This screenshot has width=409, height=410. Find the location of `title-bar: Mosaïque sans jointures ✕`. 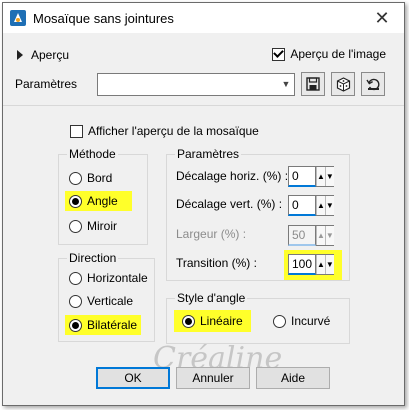

title-bar: Mosaïque sans jointures ✕ is located at coordinates (203, 18).